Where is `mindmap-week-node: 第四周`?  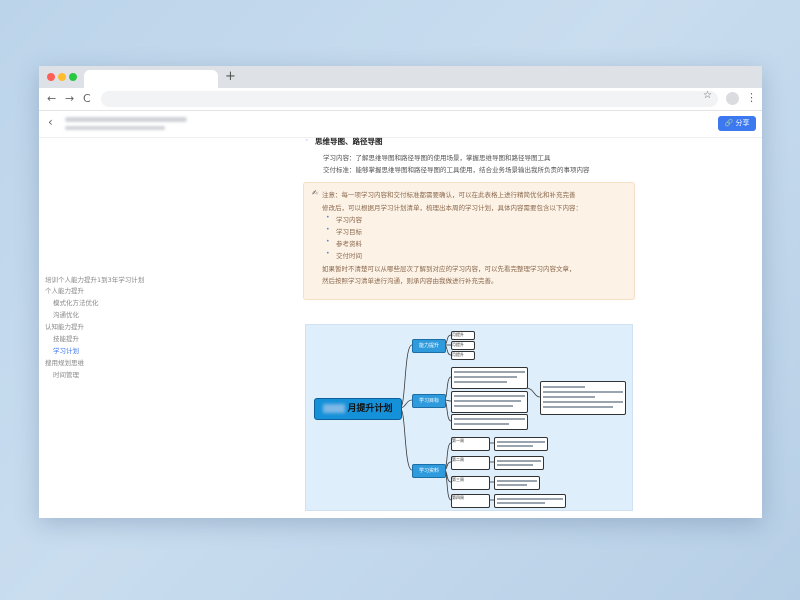 mindmap-week-node: 第四周 is located at coordinates (470, 501).